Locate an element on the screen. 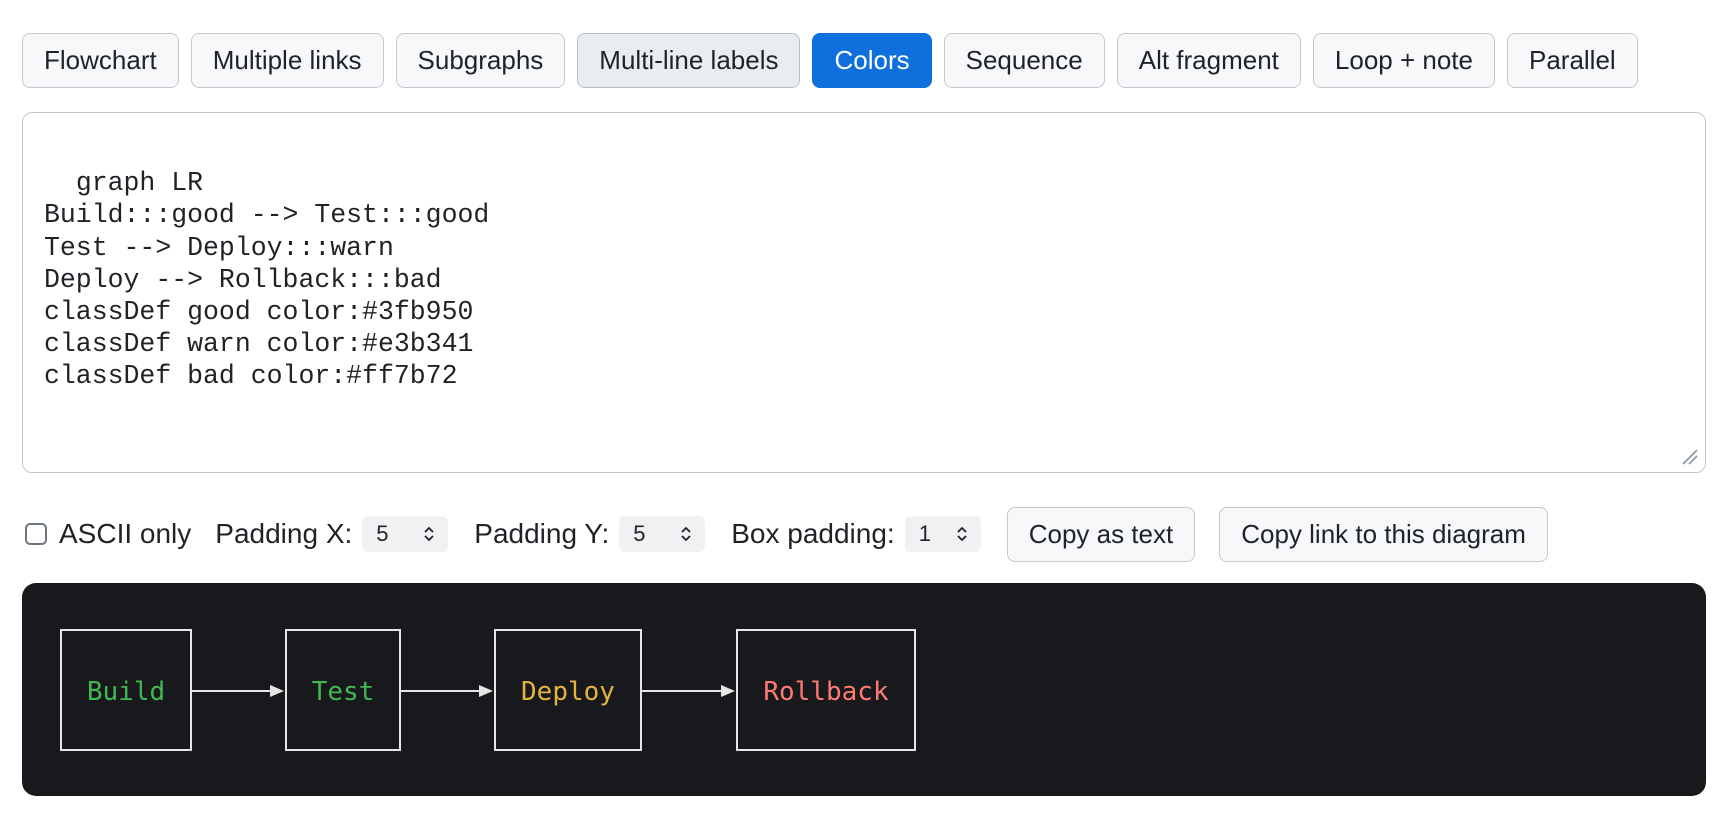  tab-parallel: Parallel is located at coordinates (1572, 60).